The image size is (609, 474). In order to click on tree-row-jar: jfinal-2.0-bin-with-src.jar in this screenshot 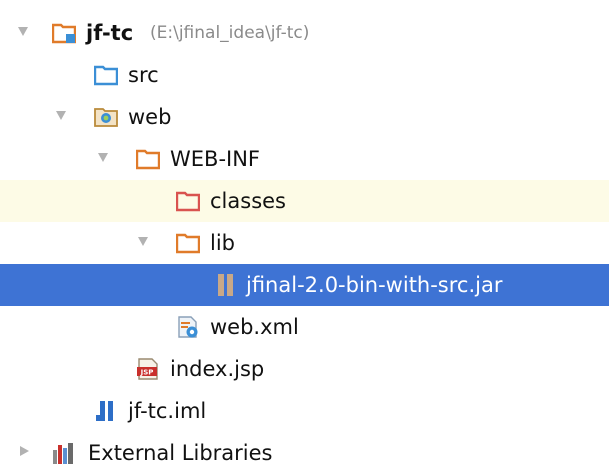, I will do `click(304, 285)`.